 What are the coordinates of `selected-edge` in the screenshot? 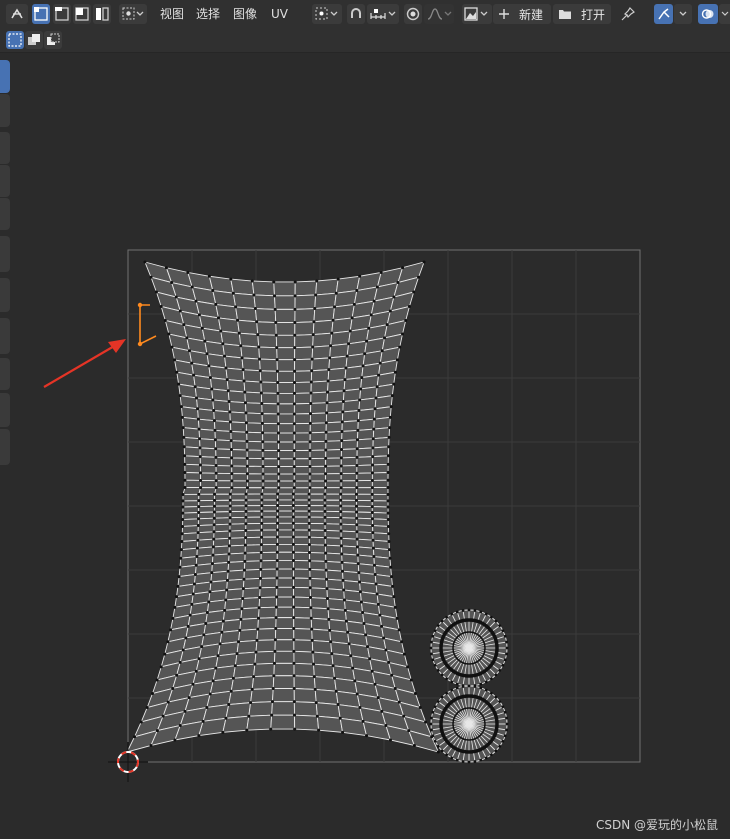 It's located at (147, 324).